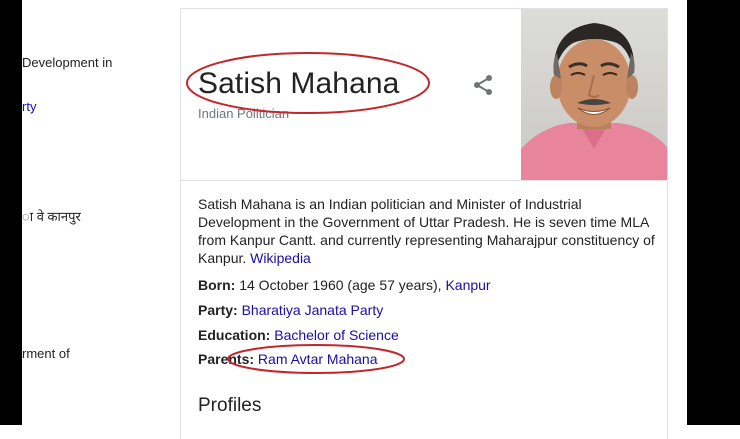  What do you see at coordinates (234, 335) in the screenshot?
I see `fact-label: Education:` at bounding box center [234, 335].